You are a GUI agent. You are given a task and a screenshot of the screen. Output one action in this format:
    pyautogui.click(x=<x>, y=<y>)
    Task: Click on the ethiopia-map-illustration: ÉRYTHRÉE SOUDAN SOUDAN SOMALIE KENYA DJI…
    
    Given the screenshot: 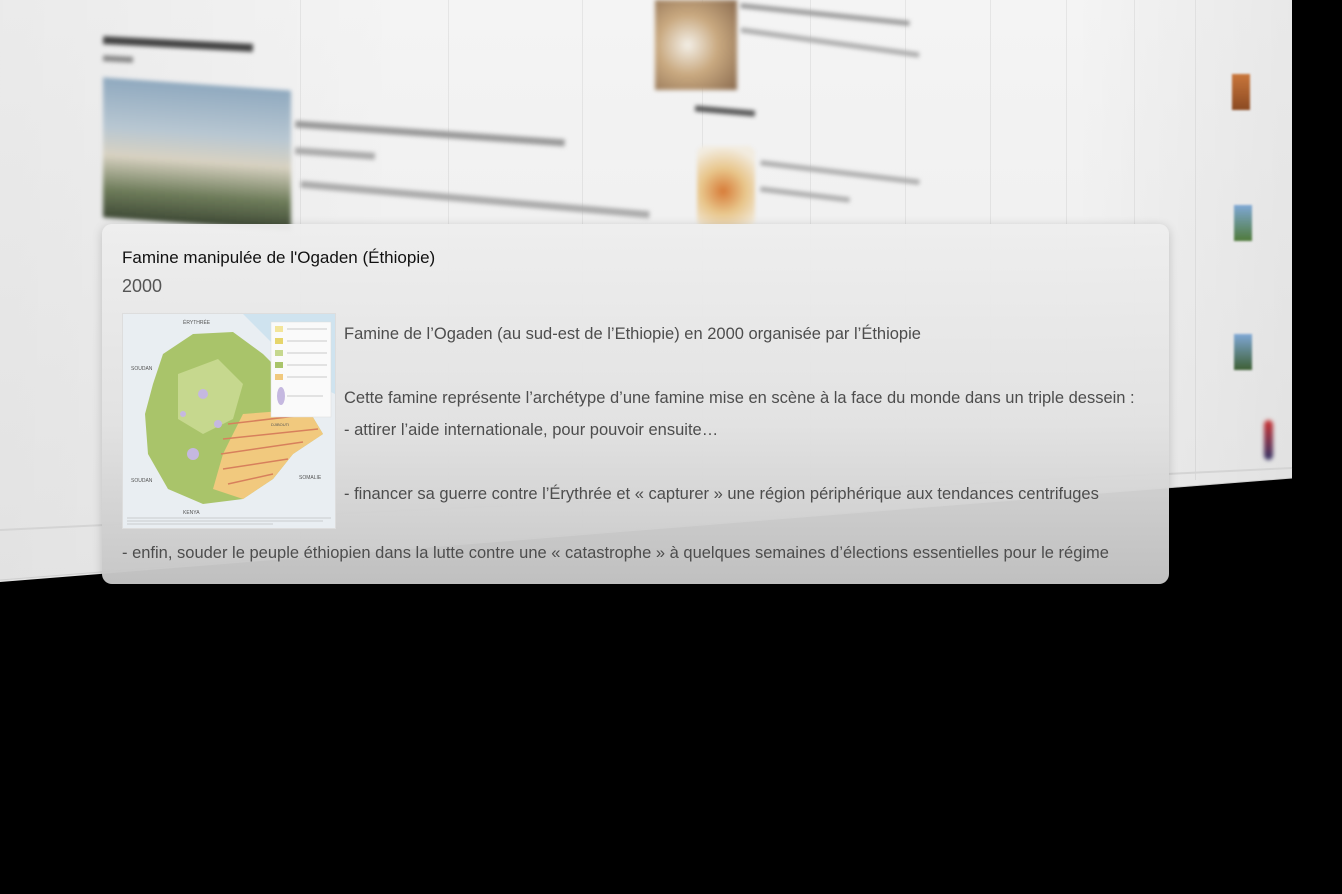 What is the action you would take?
    pyautogui.click(x=229, y=421)
    